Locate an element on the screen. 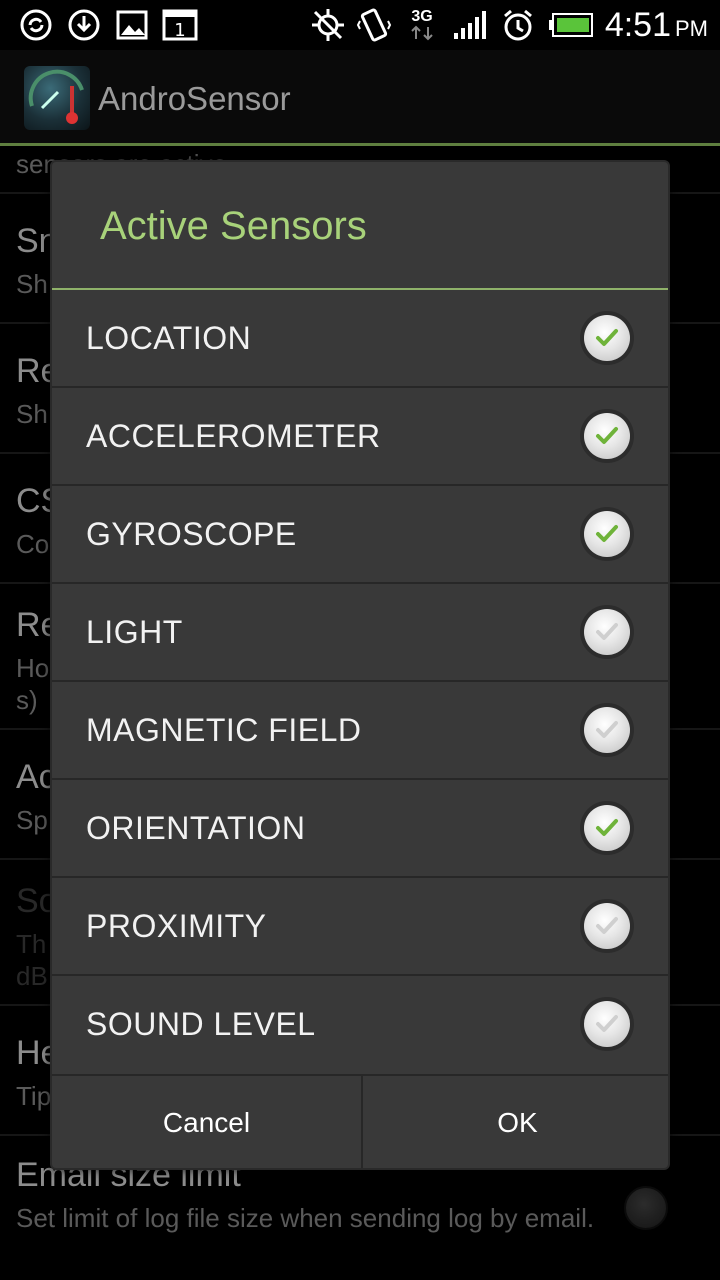 The width and height of the screenshot is (720, 1280). alarm-icon is located at coordinates (518, 25).